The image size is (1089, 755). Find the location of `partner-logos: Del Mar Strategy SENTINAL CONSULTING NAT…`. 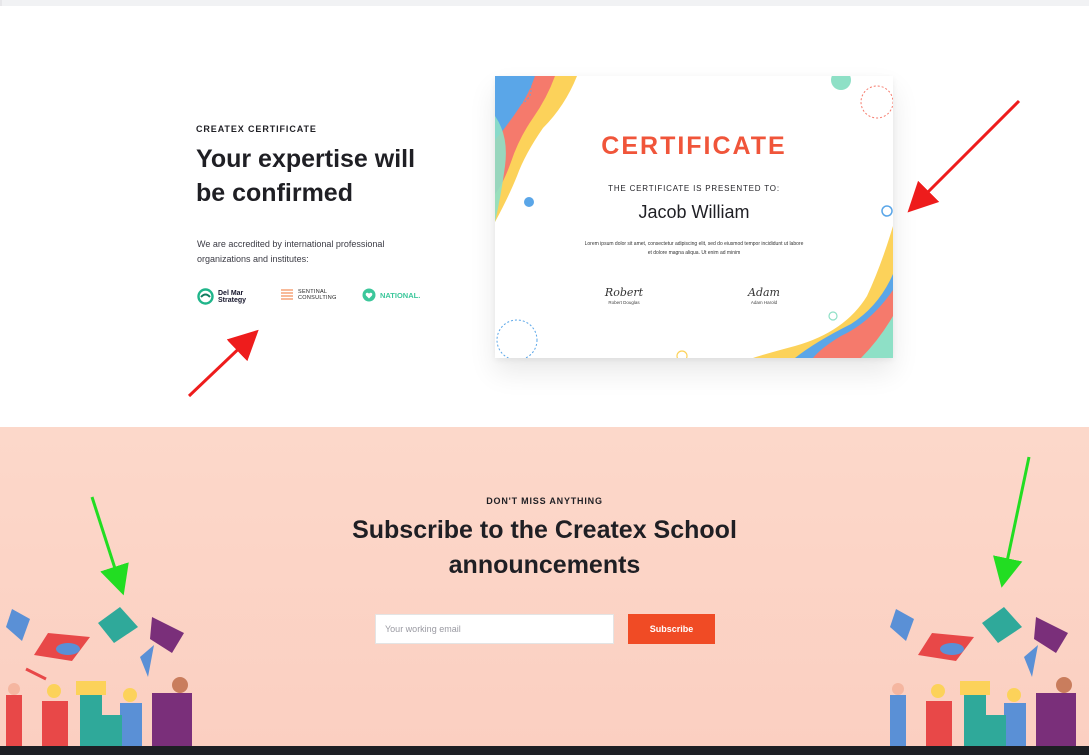

partner-logos: Del Mar Strategy SENTINAL CONSULTING NAT… is located at coordinates (317, 298).